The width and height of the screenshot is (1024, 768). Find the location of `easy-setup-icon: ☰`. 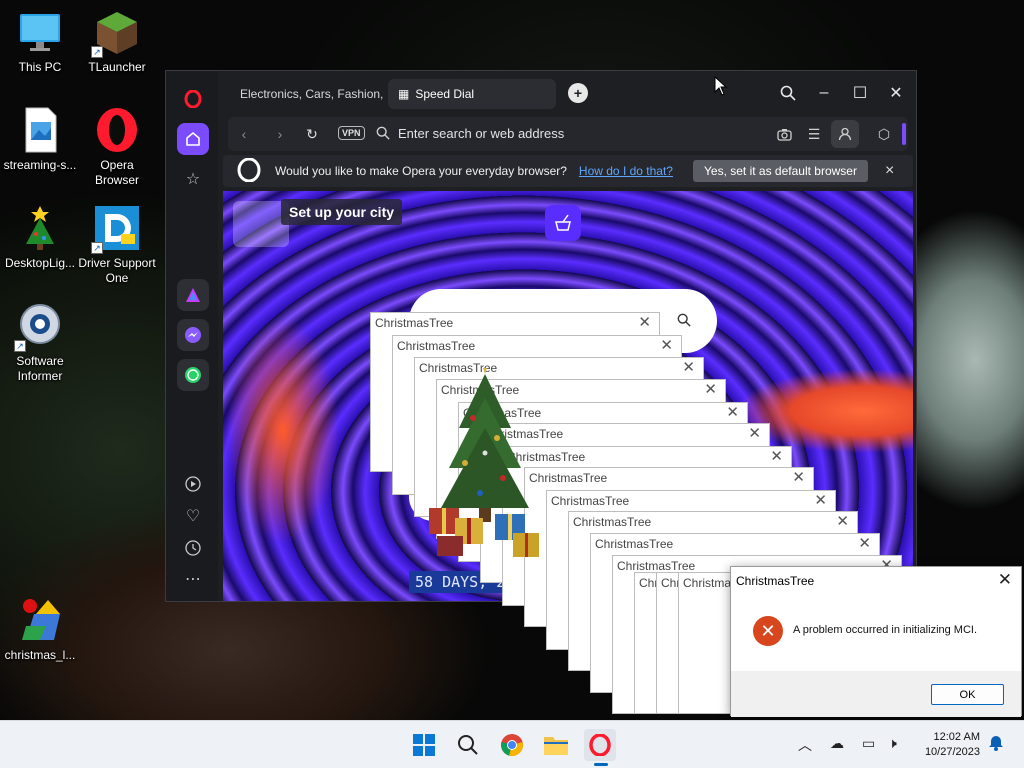

easy-setup-icon: ☰ is located at coordinates (814, 134).